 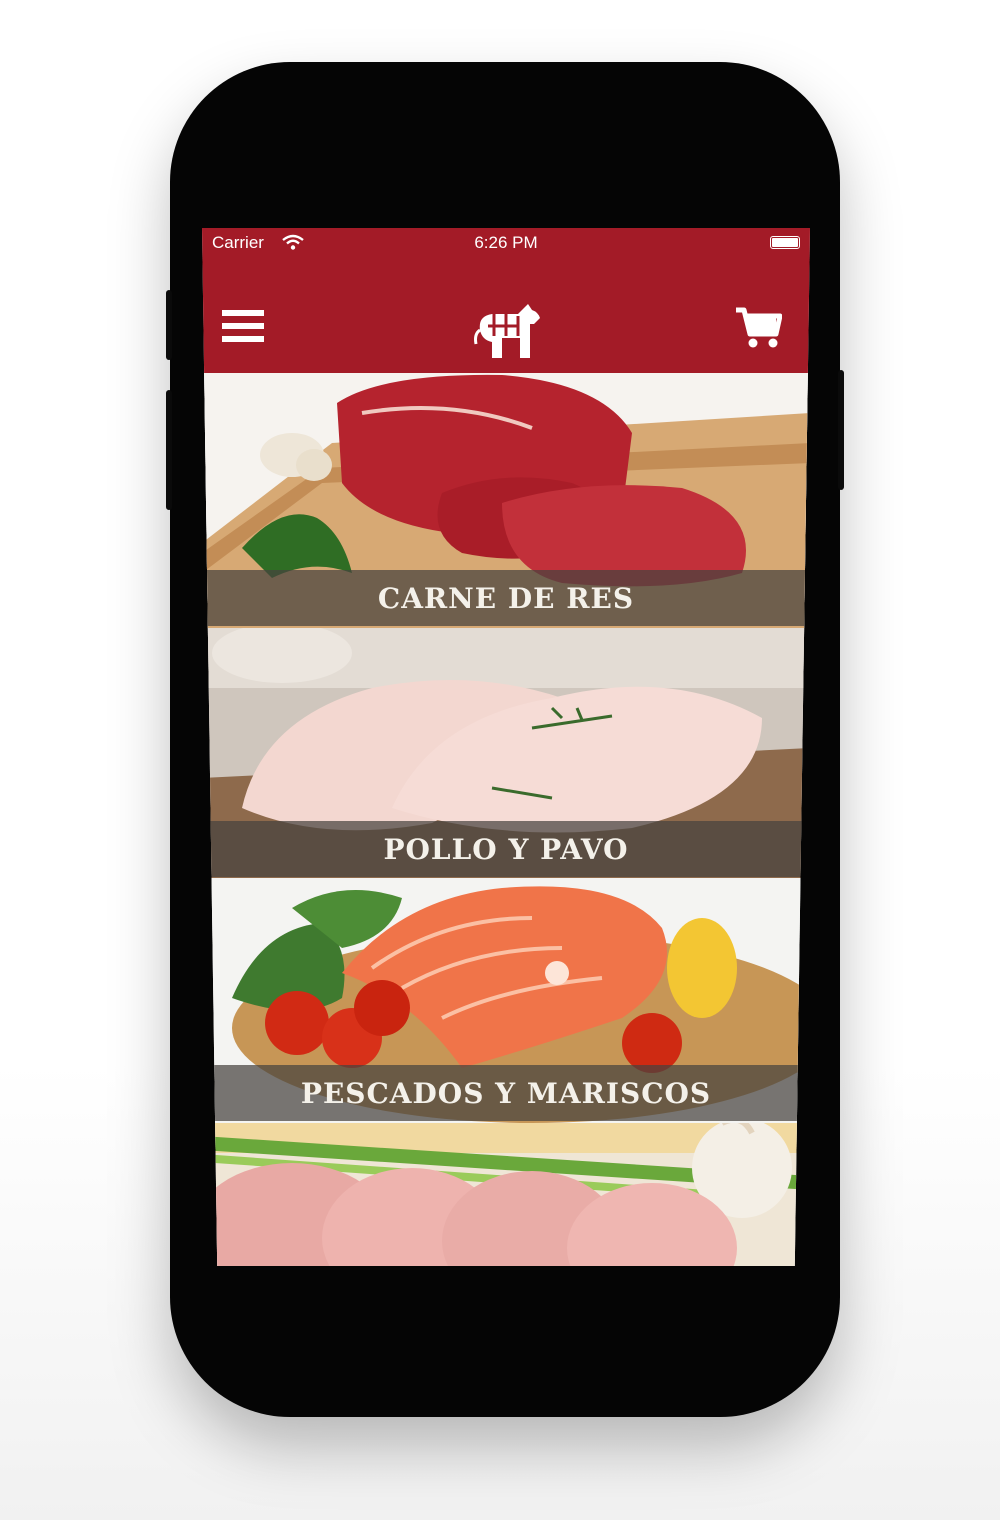 What do you see at coordinates (841, 430) in the screenshot?
I see `phone-volume-down-button` at bounding box center [841, 430].